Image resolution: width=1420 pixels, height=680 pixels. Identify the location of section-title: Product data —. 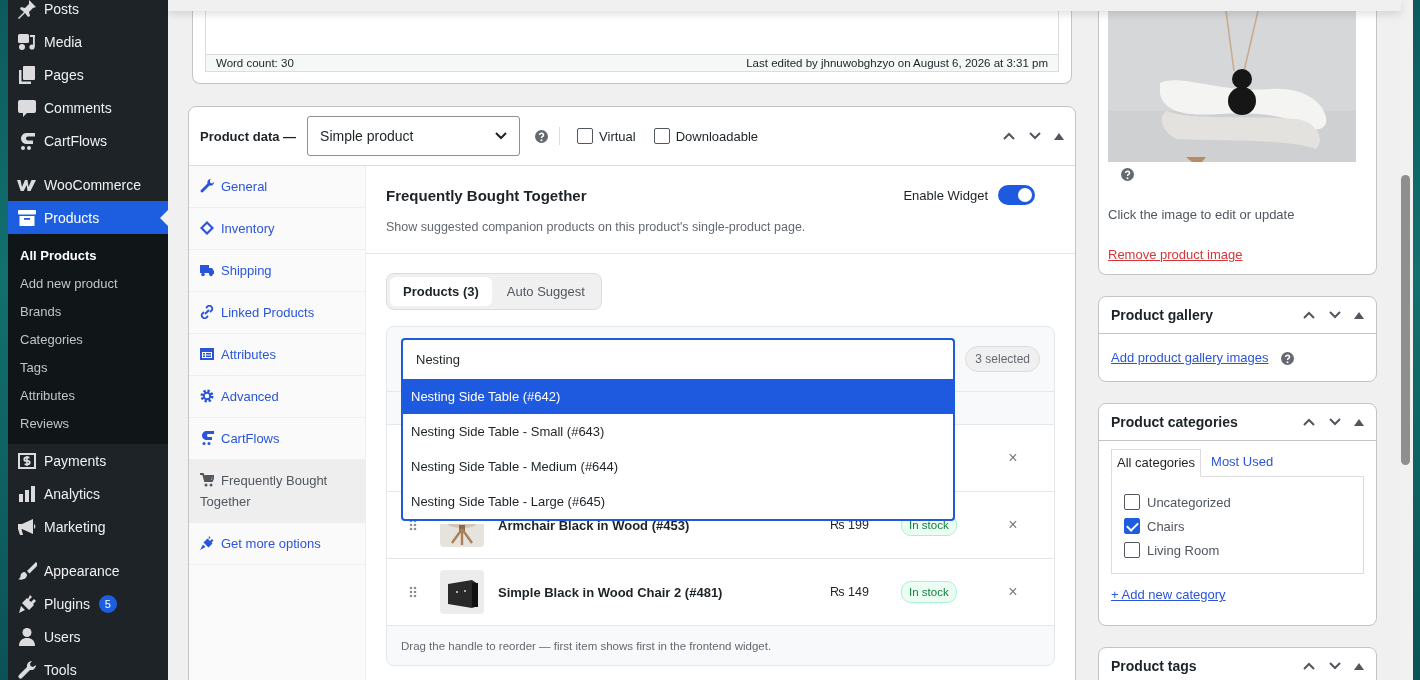
(248, 136).